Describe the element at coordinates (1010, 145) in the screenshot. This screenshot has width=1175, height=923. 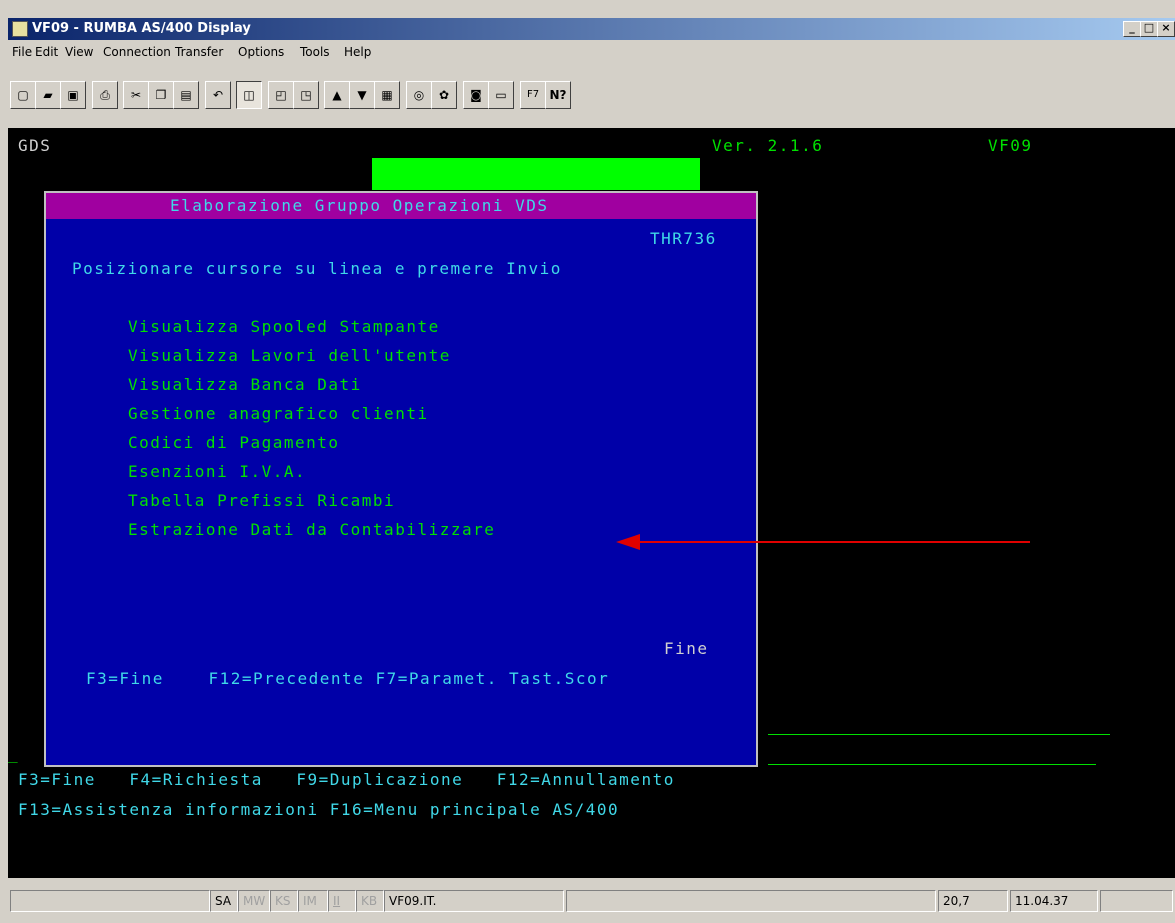
I see `session-label: VF09` at that location.